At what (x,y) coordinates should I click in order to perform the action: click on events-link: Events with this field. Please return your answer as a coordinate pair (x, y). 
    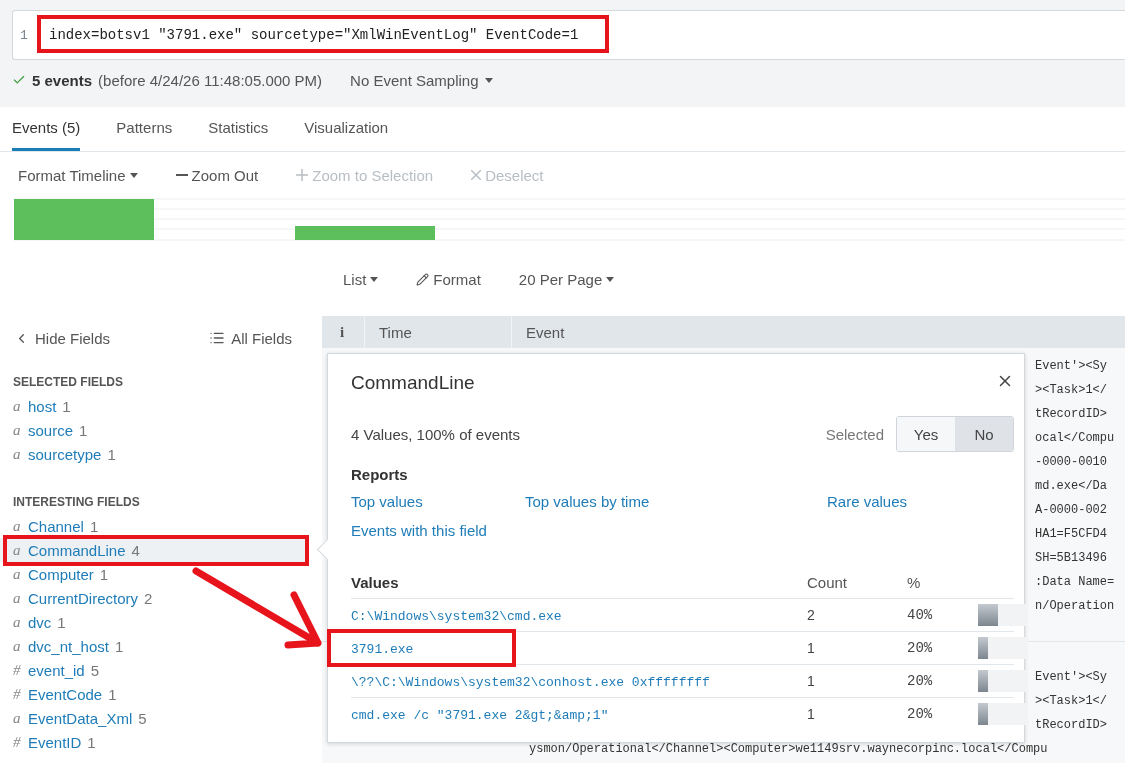
    Looking at the image, I should click on (419, 530).